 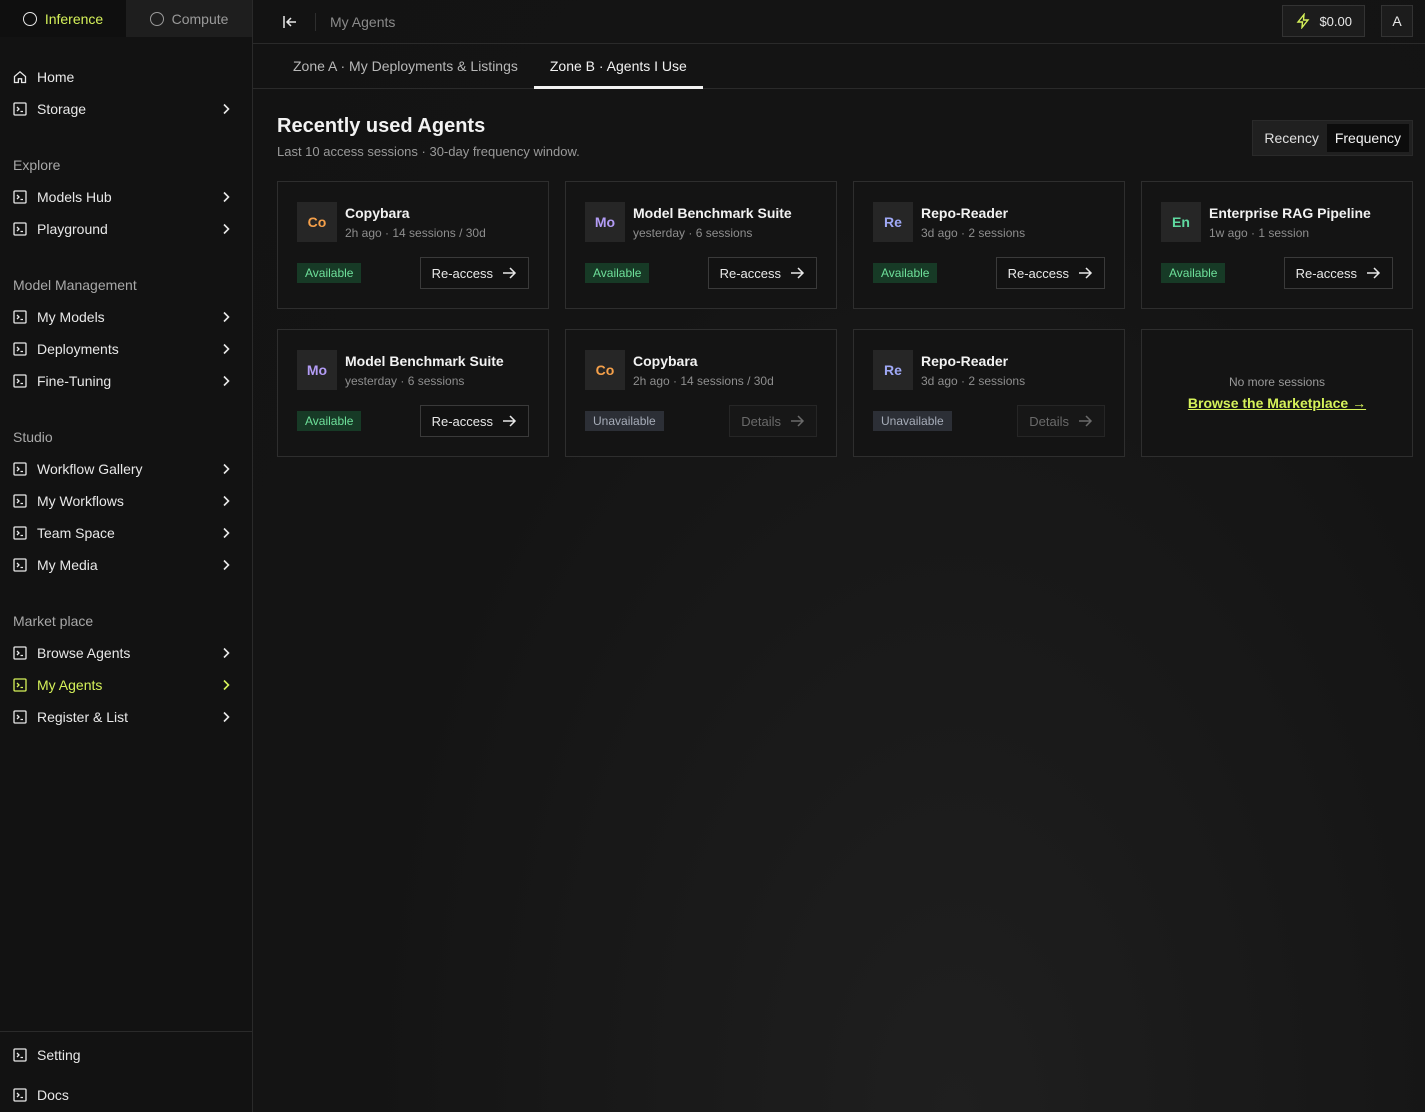 I want to click on sidebar-item-deployments: Deployments, so click(x=126, y=349).